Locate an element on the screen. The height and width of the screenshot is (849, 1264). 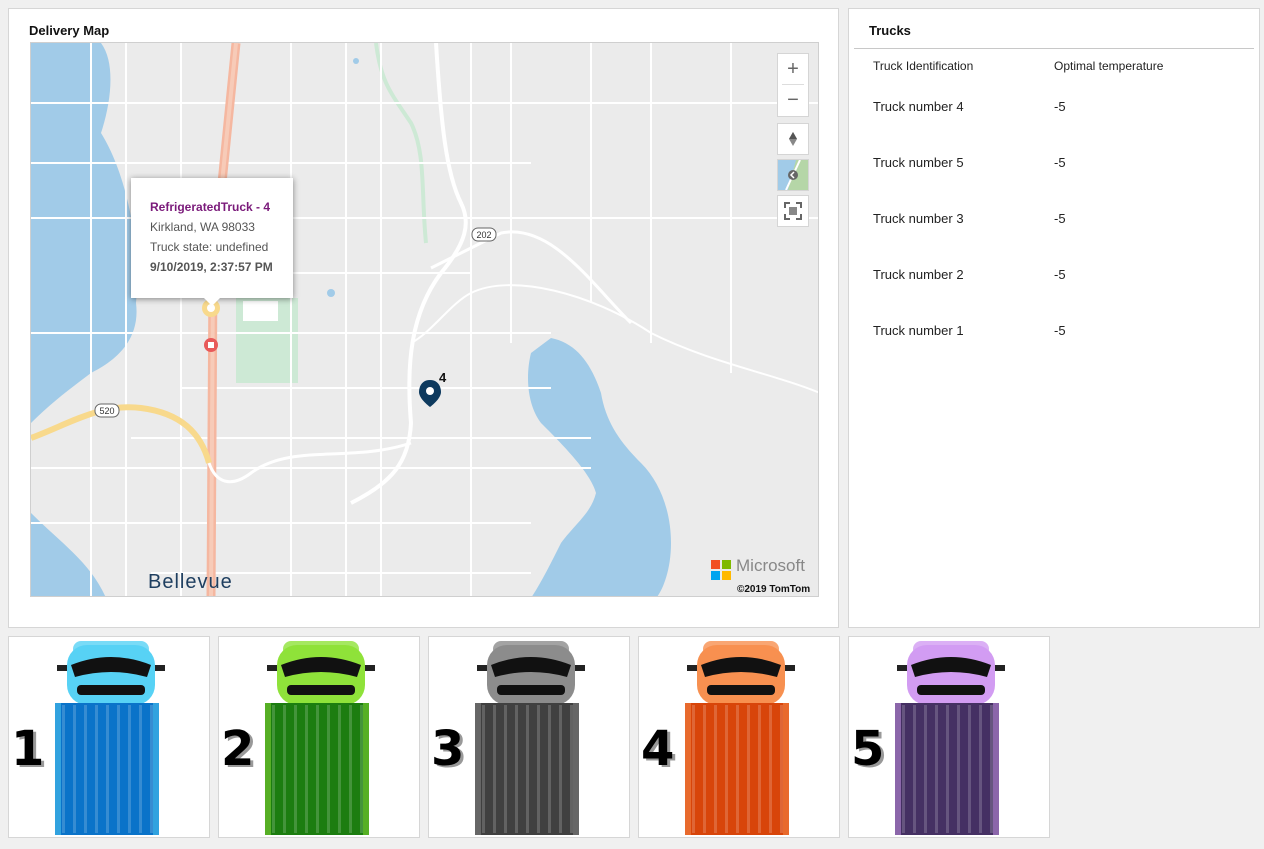
compass-north-icon is located at coordinates (793, 139).